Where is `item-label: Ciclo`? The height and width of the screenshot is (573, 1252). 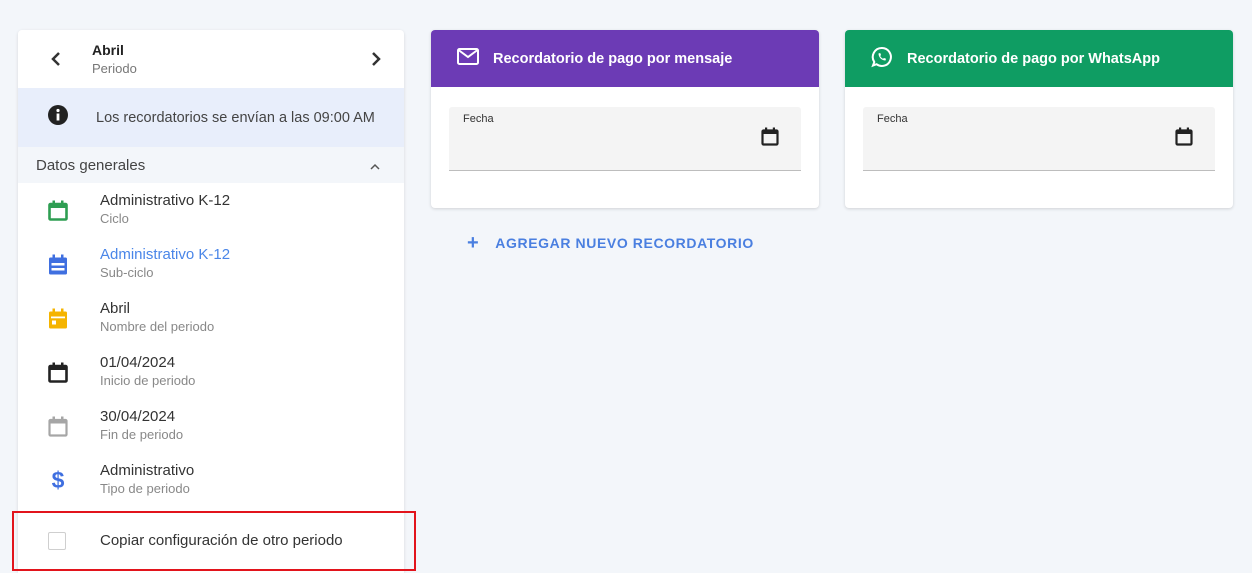 item-label: Ciclo is located at coordinates (114, 218).